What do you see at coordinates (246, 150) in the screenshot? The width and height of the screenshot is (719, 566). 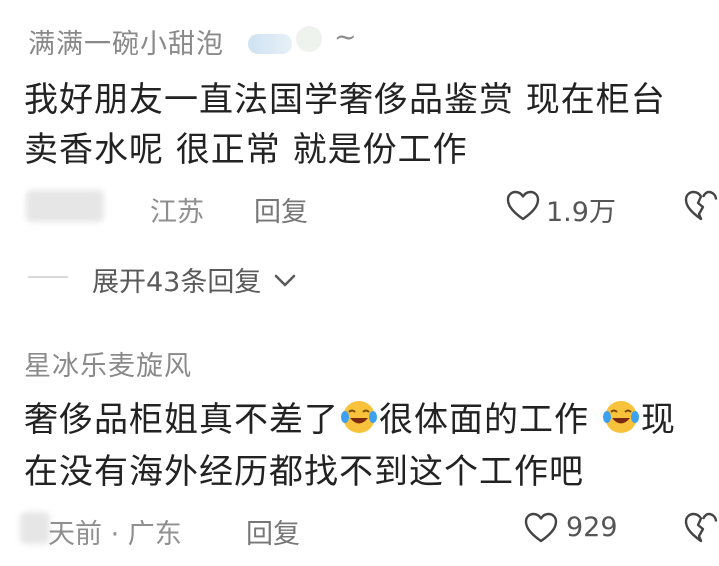 I see `comment-text-line-2: 卖香水呢 很正常 就是份工作` at bounding box center [246, 150].